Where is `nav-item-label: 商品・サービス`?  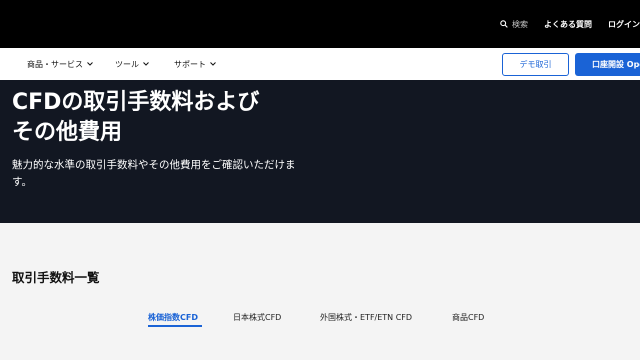
nav-item-label: 商品・サービス is located at coordinates (55, 64).